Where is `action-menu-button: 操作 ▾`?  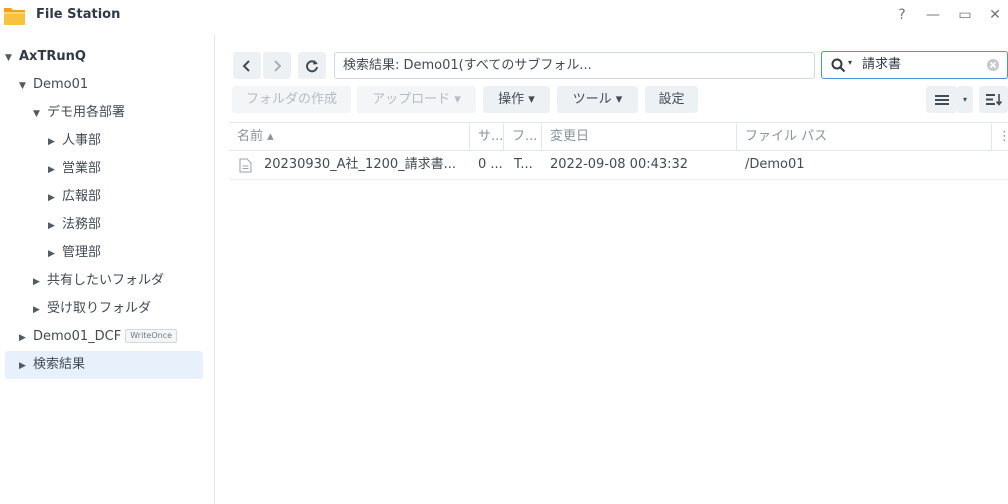 action-menu-button: 操作 ▾ is located at coordinates (516, 99).